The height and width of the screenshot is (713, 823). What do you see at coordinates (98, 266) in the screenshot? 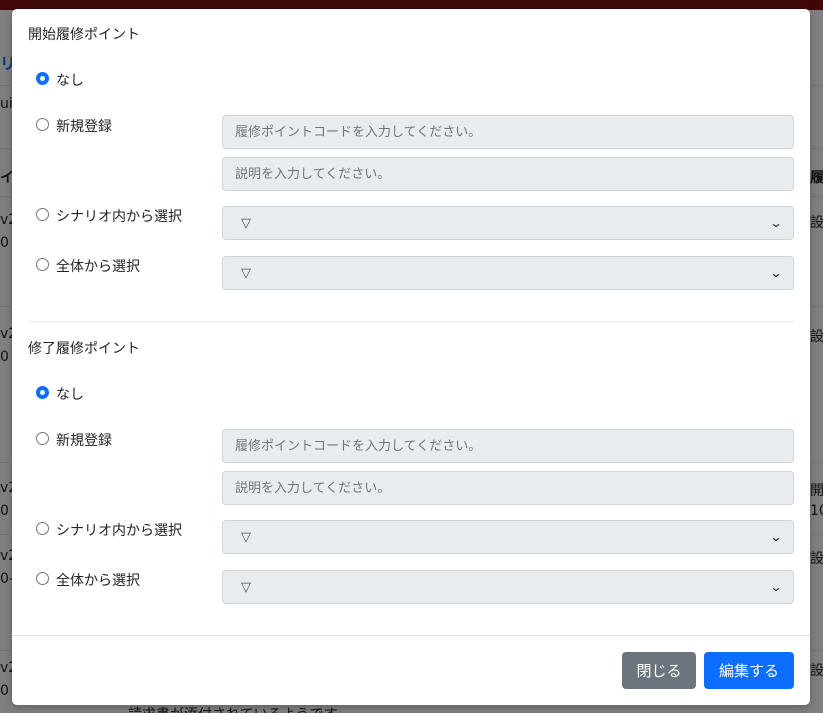
I see `start-all-label: 全体から選択` at bounding box center [98, 266].